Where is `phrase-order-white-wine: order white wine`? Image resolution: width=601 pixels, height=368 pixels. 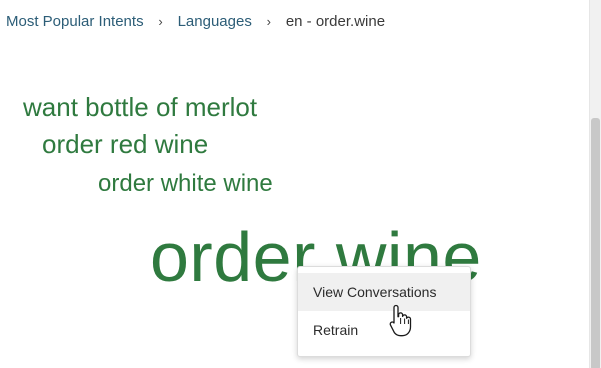
phrase-order-white-wine: order white wine is located at coordinates (185, 184).